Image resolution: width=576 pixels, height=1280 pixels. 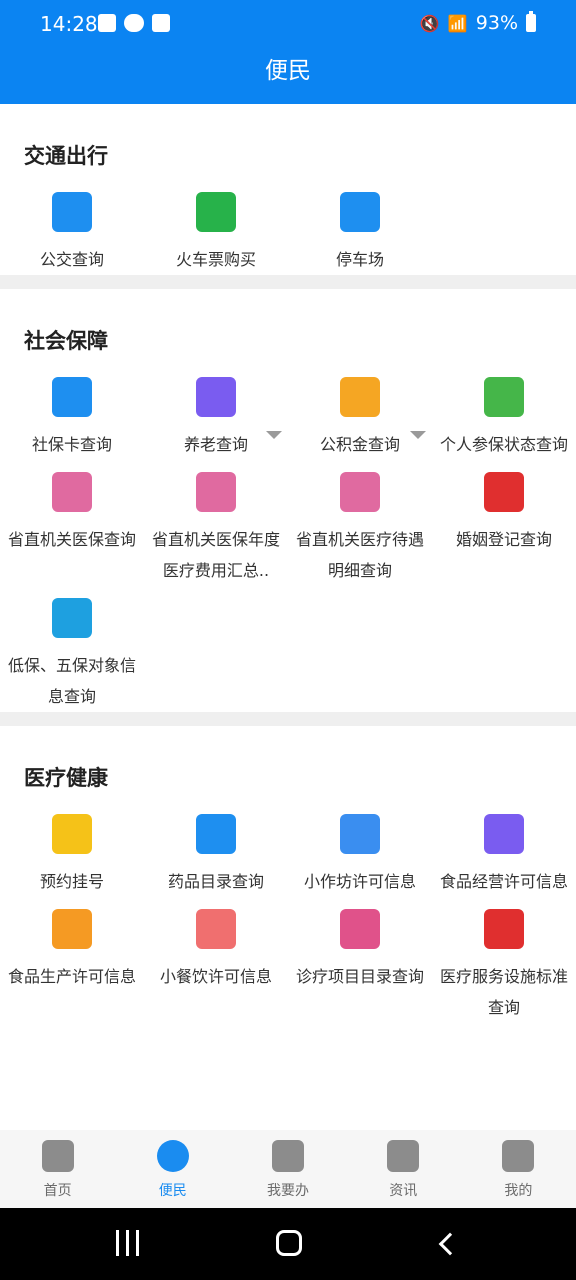 I want to click on tab-label: 资讯, so click(x=403, y=1191).